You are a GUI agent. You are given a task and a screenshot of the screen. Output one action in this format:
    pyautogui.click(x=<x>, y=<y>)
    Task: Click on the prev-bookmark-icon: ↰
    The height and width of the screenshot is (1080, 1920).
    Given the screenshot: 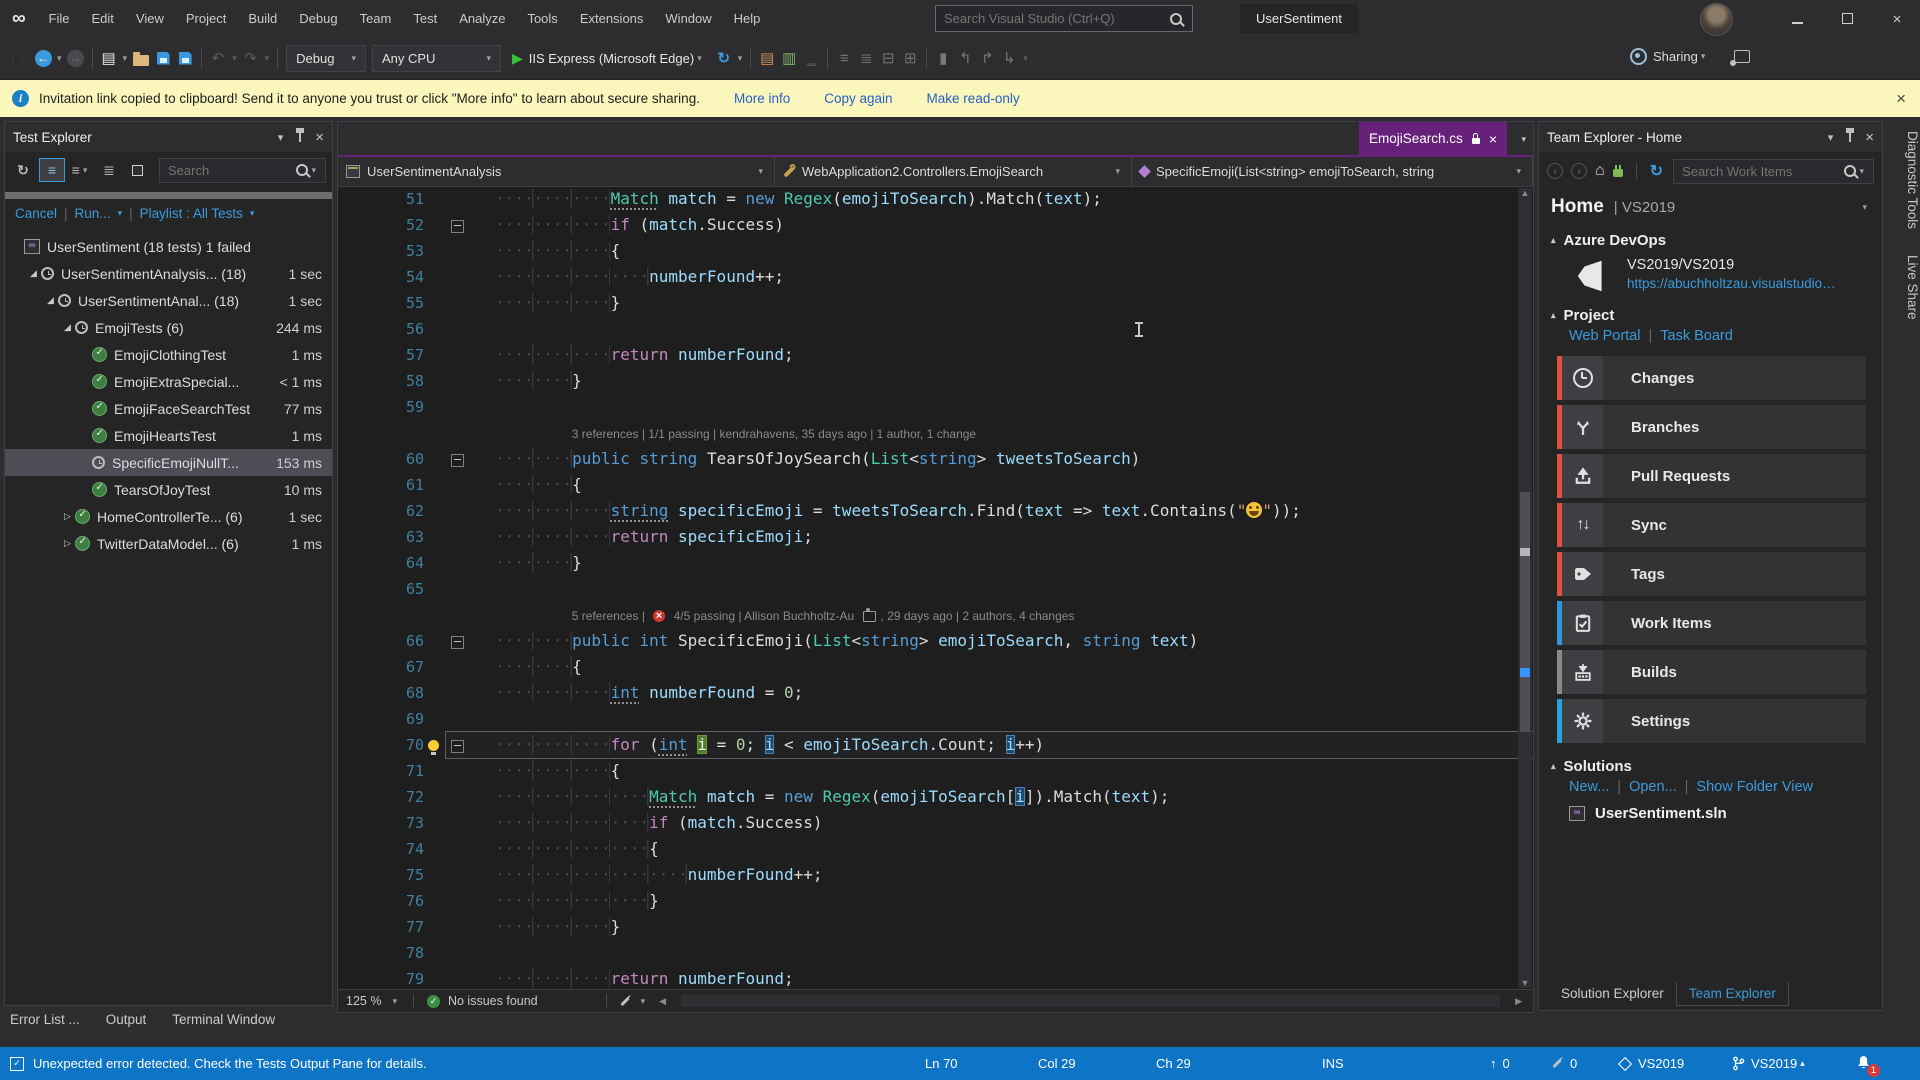 What is the action you would take?
    pyautogui.click(x=965, y=58)
    